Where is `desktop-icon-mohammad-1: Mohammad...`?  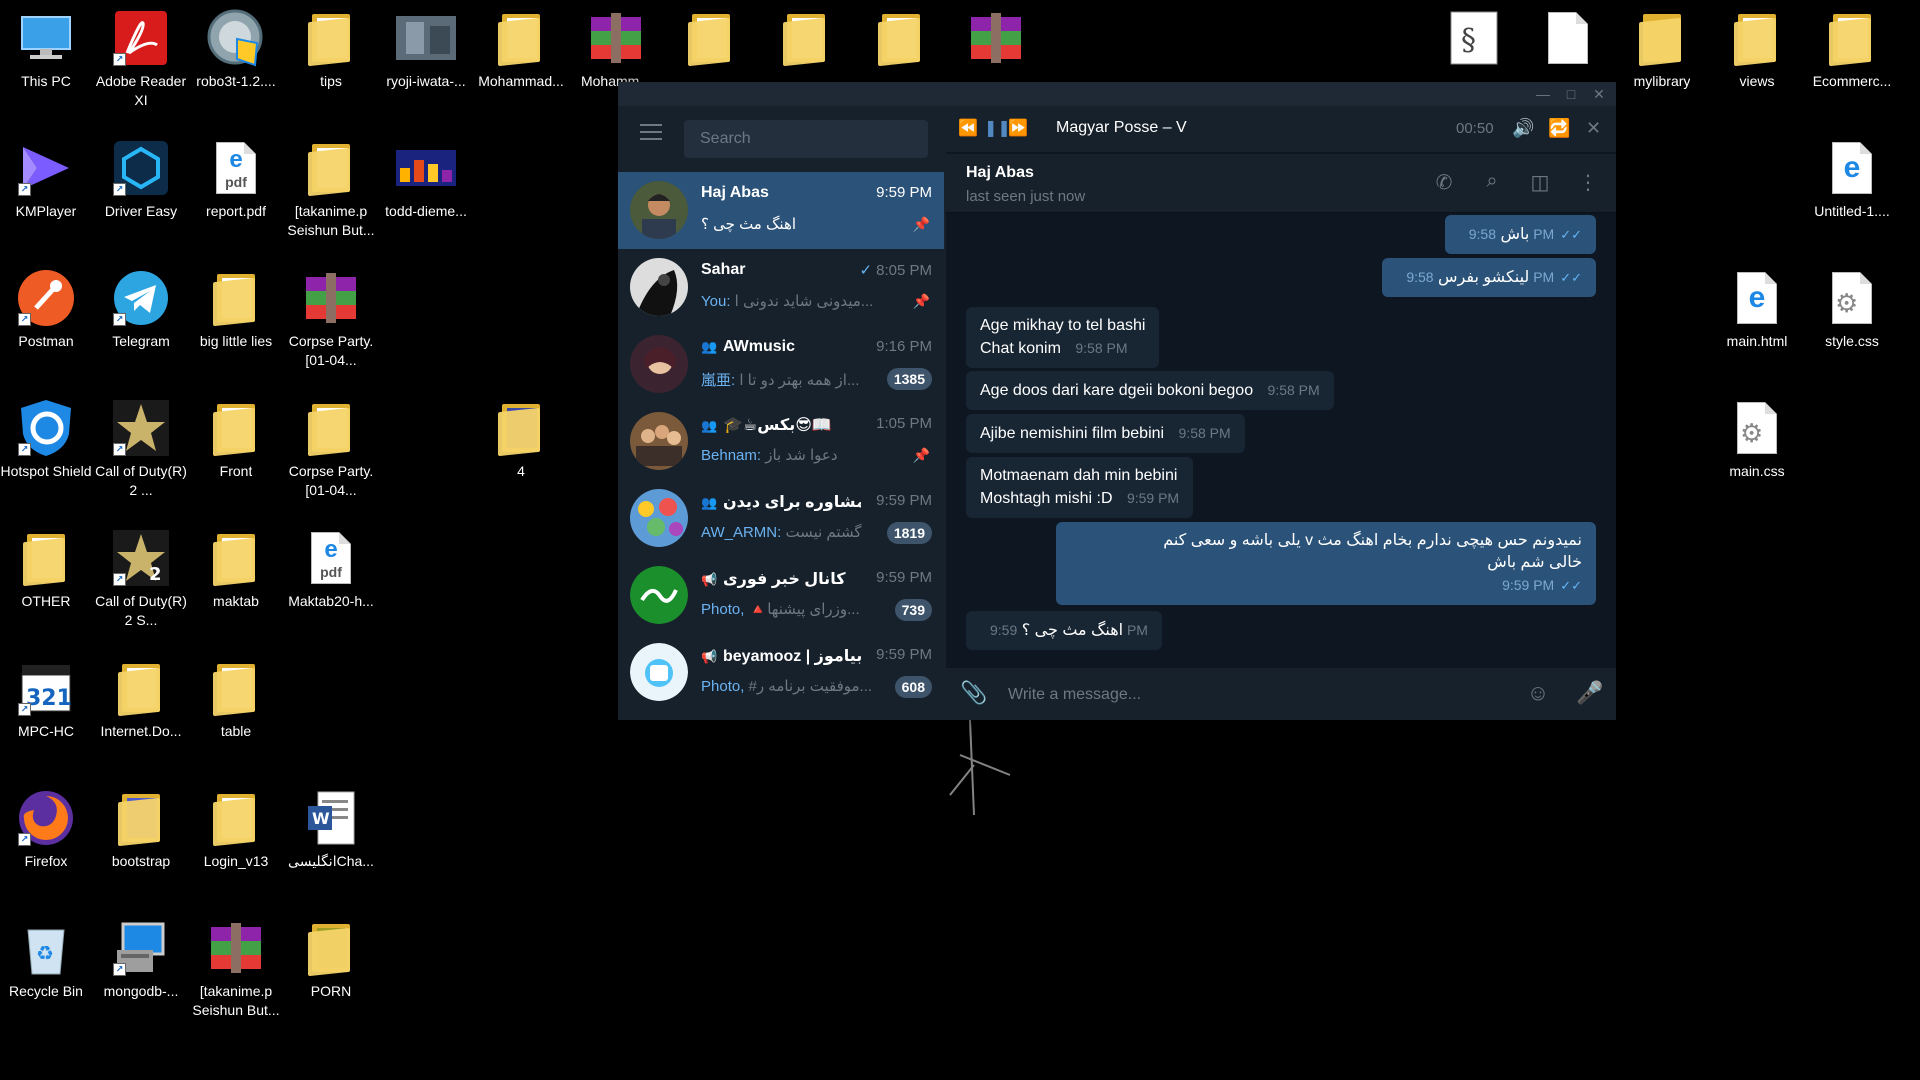
desktop-icon-mohammad-1: Mohammad... is located at coordinates (521, 49).